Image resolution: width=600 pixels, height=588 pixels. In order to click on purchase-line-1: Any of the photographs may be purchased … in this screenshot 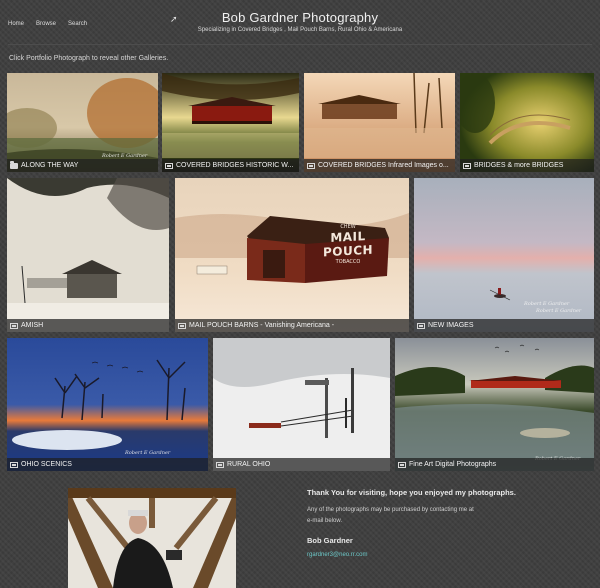, I will do `click(390, 510)`.